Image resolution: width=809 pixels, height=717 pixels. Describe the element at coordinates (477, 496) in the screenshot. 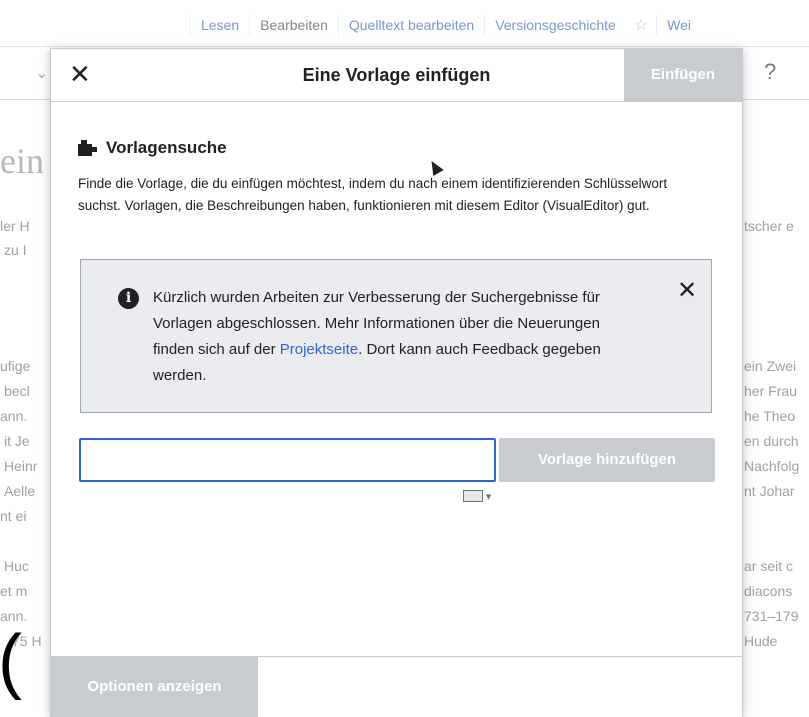

I see `keyboard-icon: ▾` at that location.